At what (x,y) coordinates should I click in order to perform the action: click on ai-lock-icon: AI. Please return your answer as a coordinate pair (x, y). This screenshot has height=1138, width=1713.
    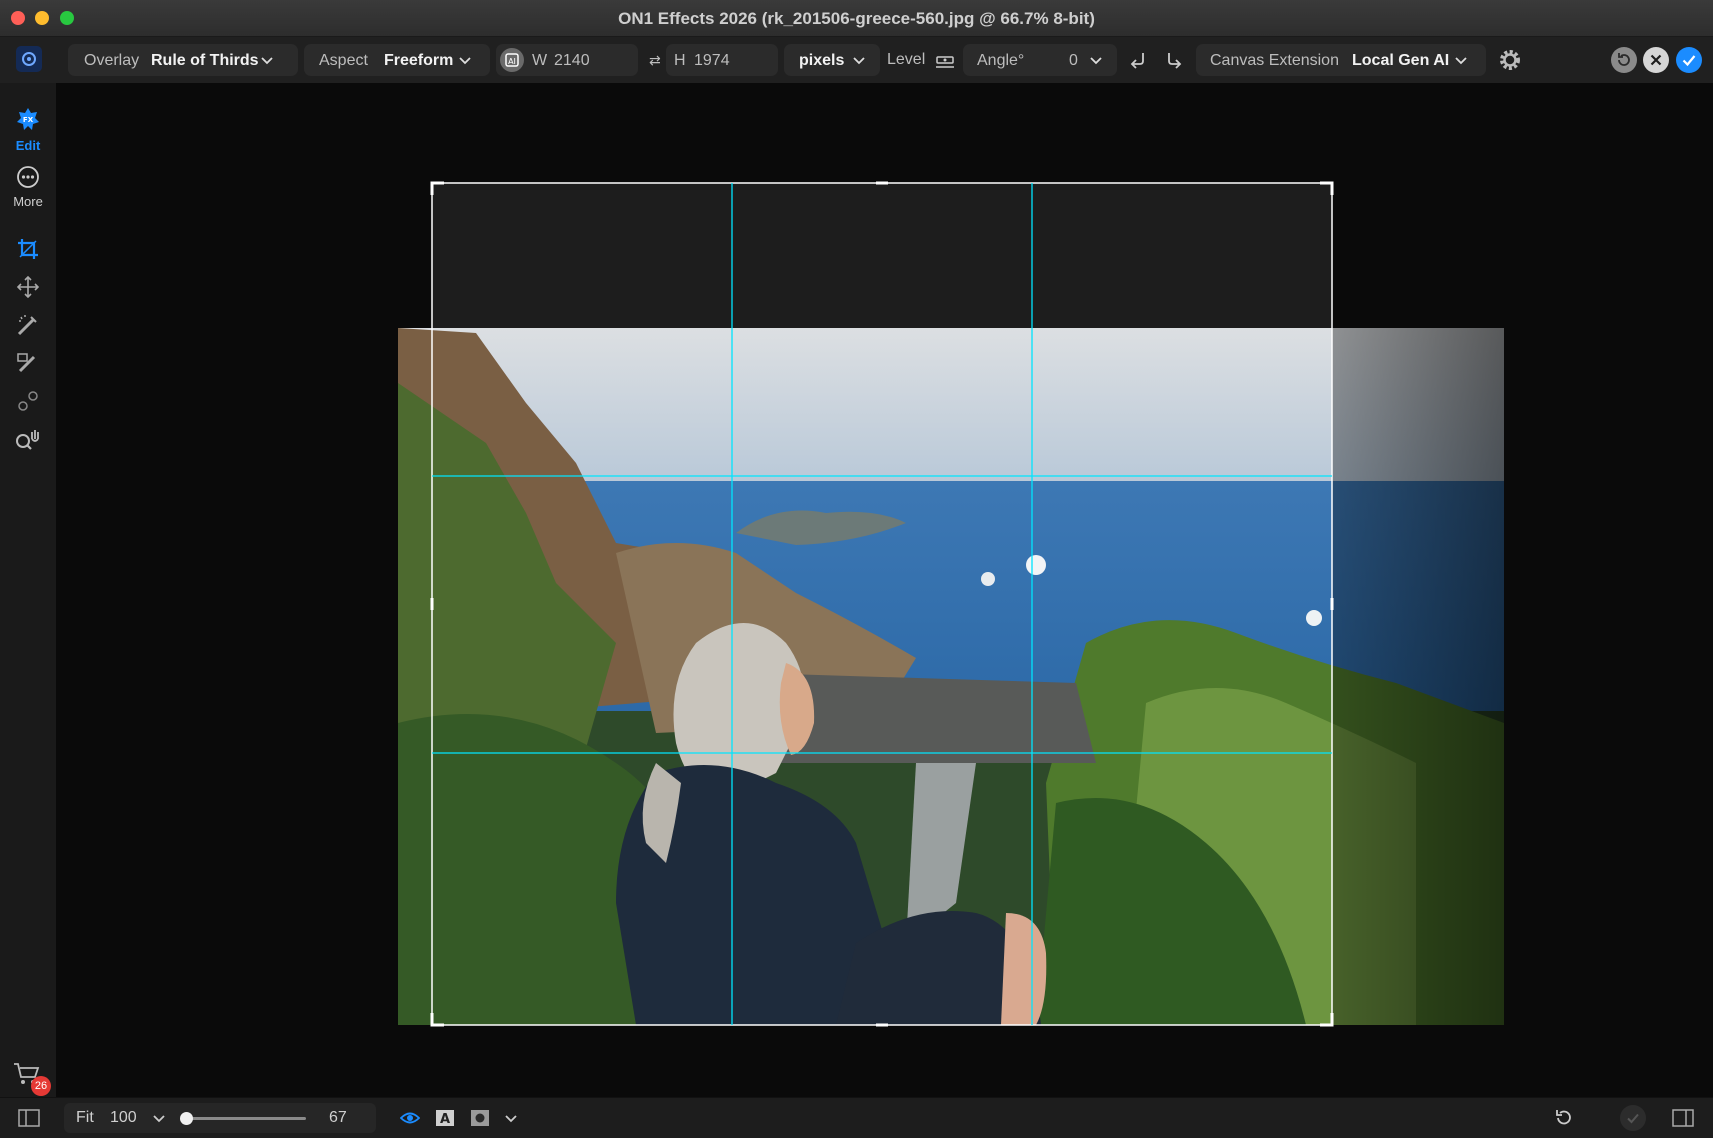
    Looking at the image, I should click on (512, 60).